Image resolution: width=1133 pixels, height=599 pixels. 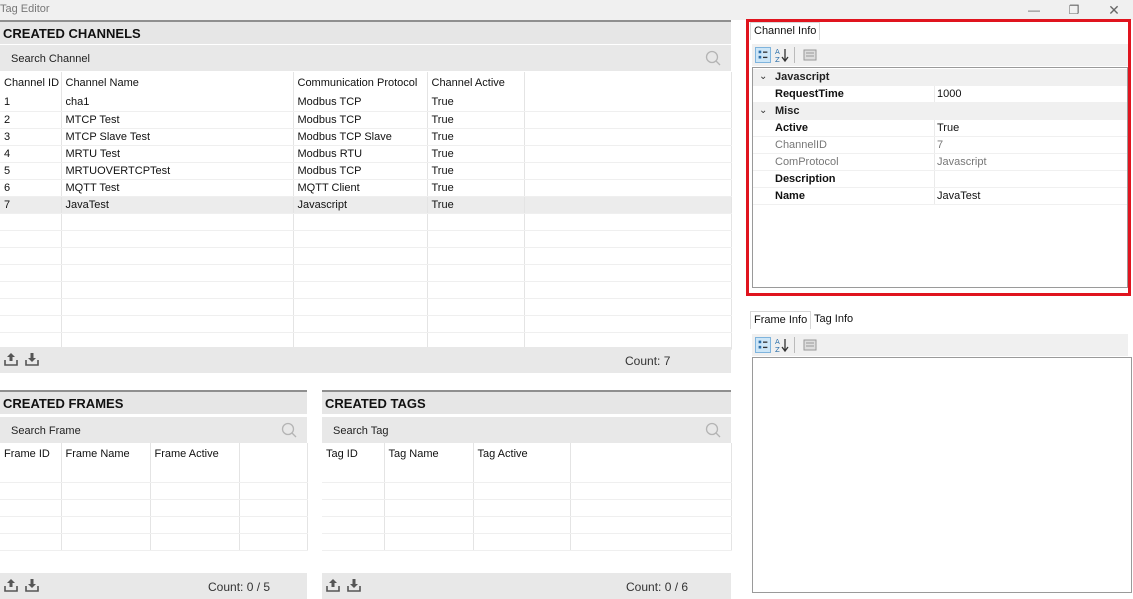 What do you see at coordinates (429, 454) in the screenshot?
I see `column-header-tag-name: Tag Name` at bounding box center [429, 454].